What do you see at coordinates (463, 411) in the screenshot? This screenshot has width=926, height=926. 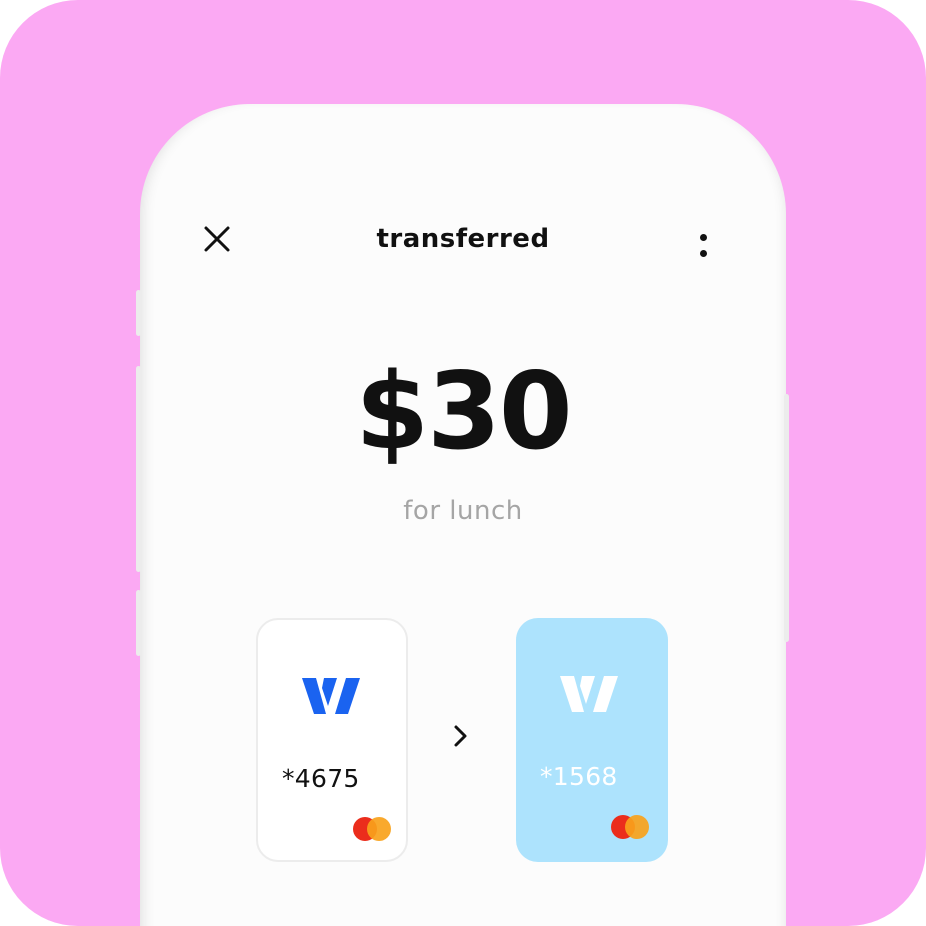 I see `transfer-amount: $30` at bounding box center [463, 411].